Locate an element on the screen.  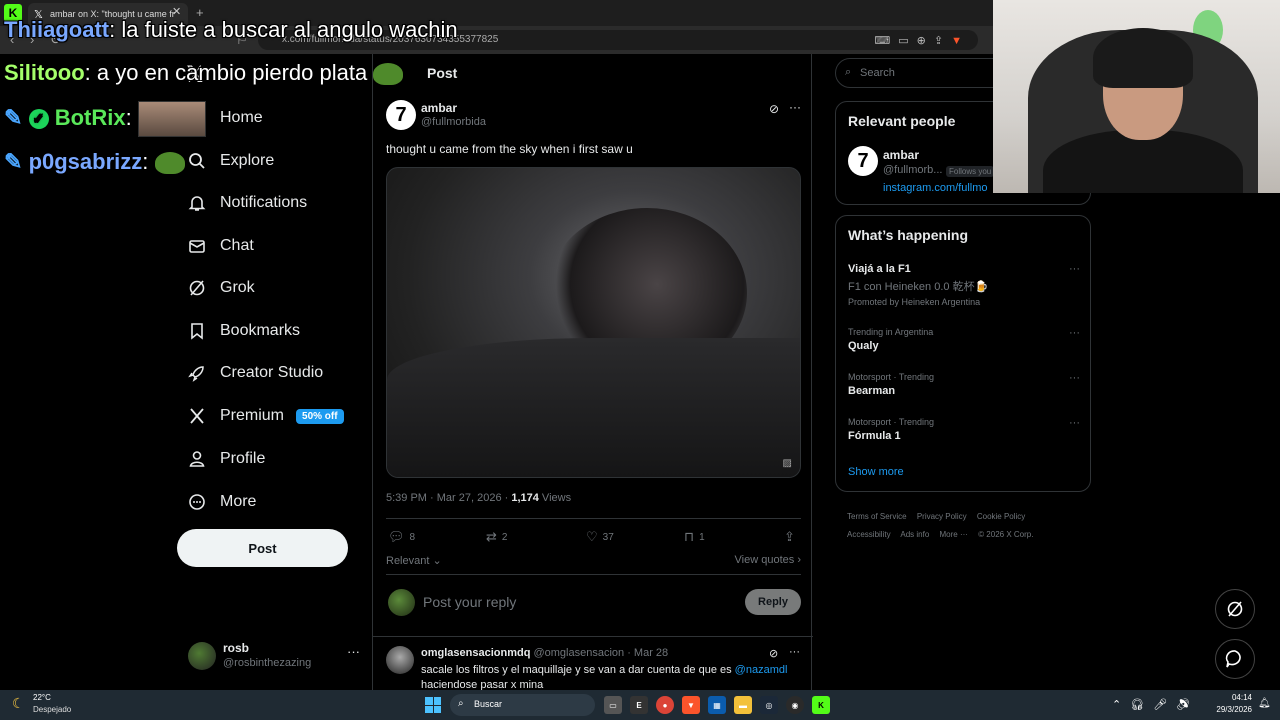
account-name: rosb is located at coordinates (236, 648).